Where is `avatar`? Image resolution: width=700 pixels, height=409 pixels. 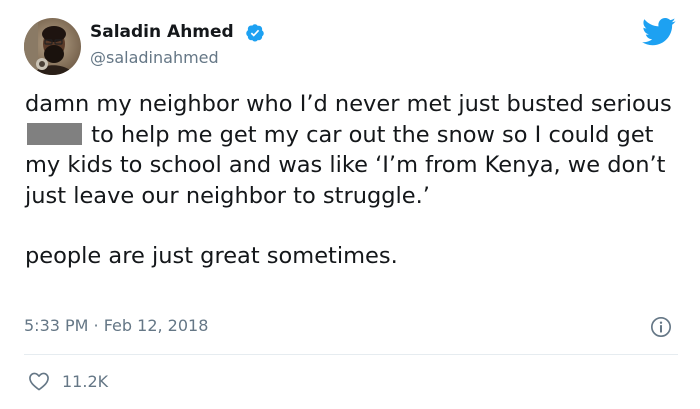 avatar is located at coordinates (52, 46).